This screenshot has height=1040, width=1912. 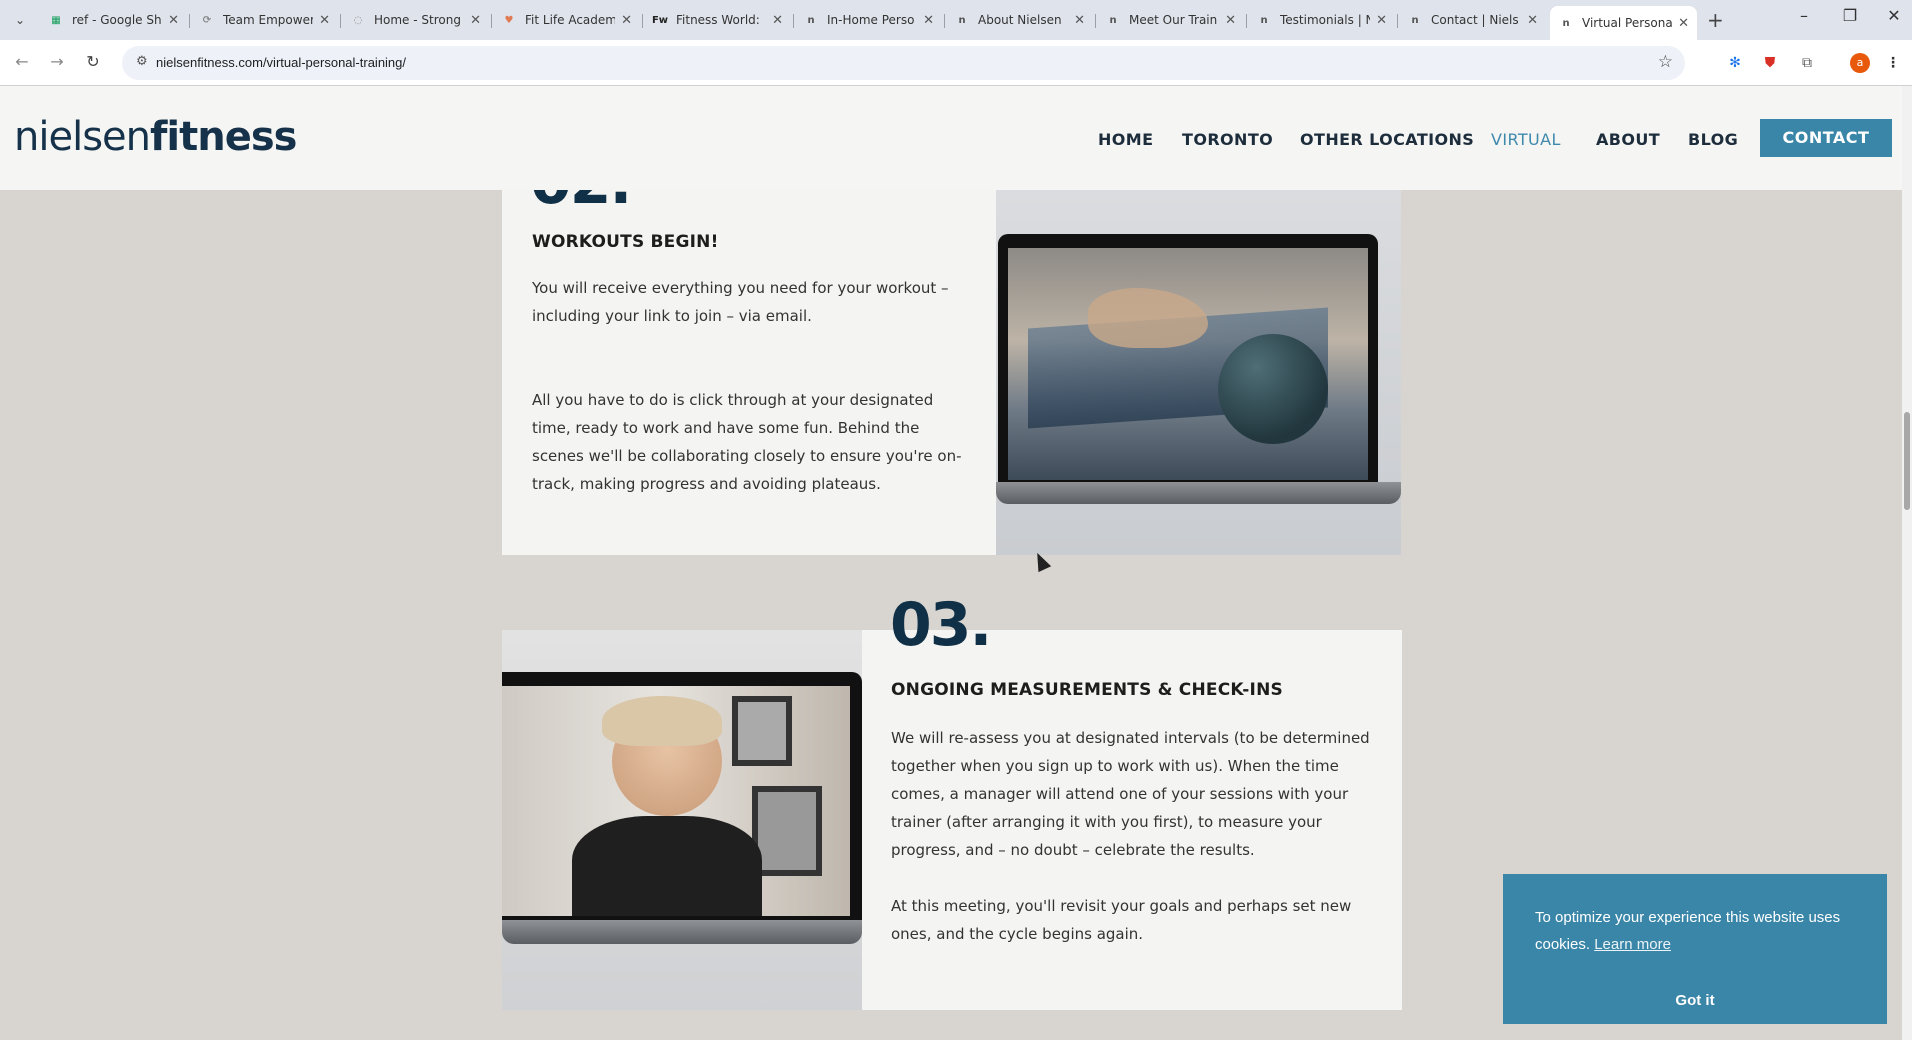 I want to click on extension-icon: ✻, so click(x=1735, y=63).